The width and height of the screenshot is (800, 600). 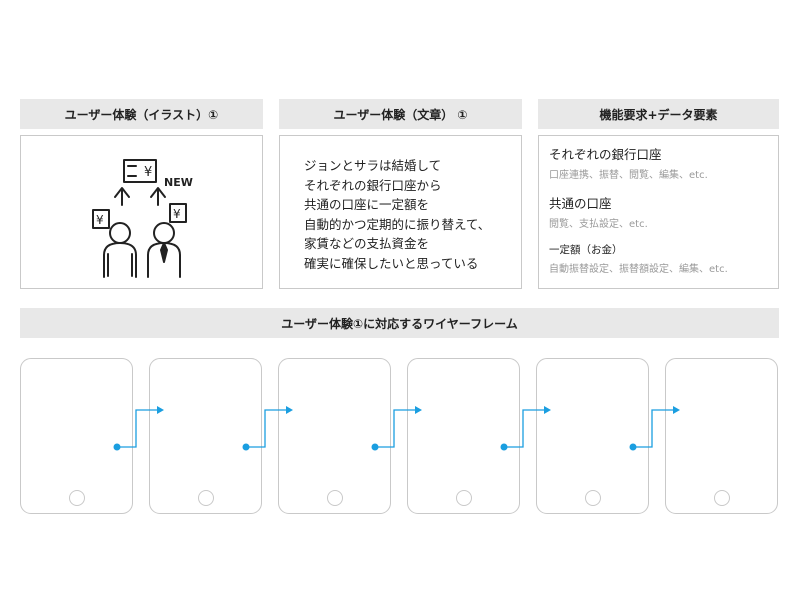 I want to click on story-line: 確実に確保したいと思っている, so click(x=391, y=263).